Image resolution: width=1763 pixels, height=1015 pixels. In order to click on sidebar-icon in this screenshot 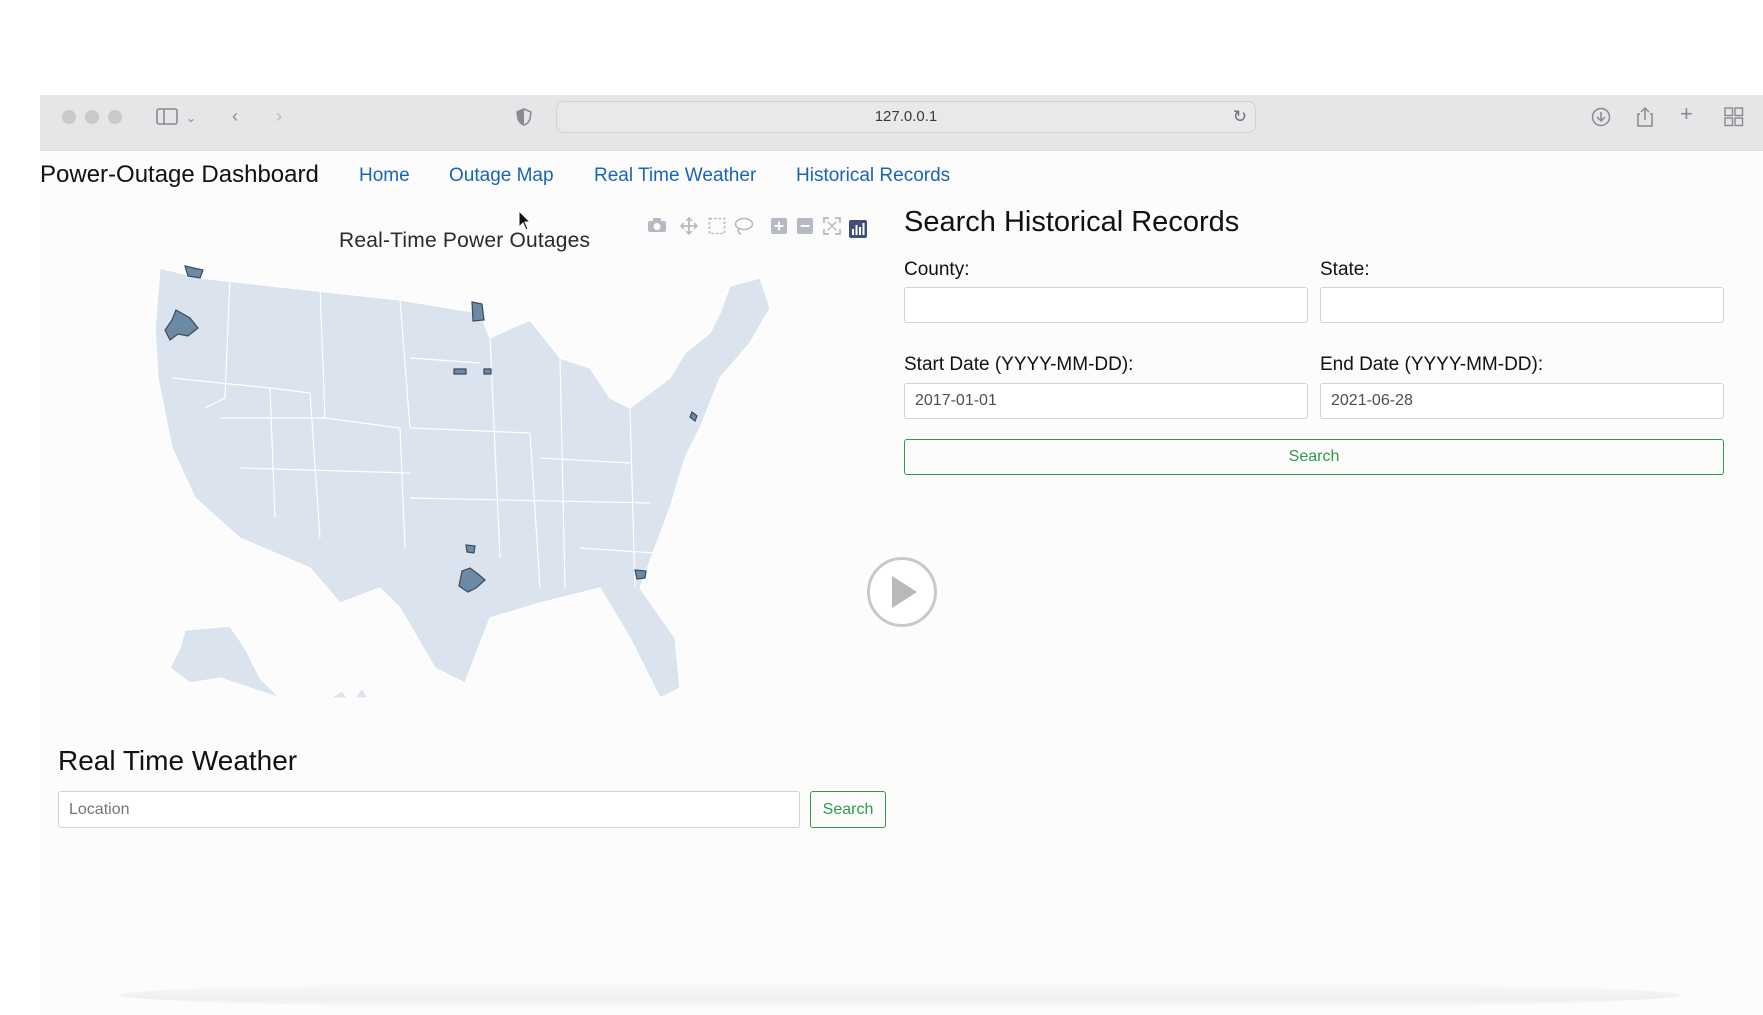, I will do `click(167, 119)`.